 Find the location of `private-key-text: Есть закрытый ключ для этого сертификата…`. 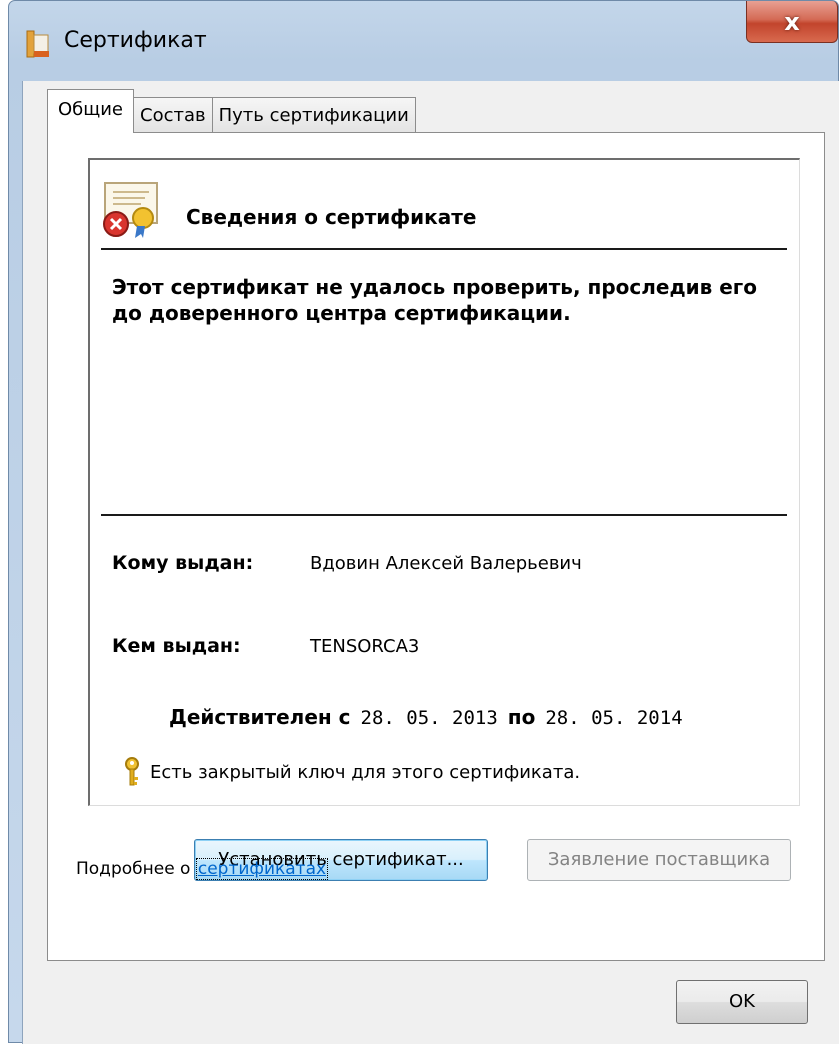

private-key-text: Есть закрытый ключ для этого сертификата… is located at coordinates (365, 772).